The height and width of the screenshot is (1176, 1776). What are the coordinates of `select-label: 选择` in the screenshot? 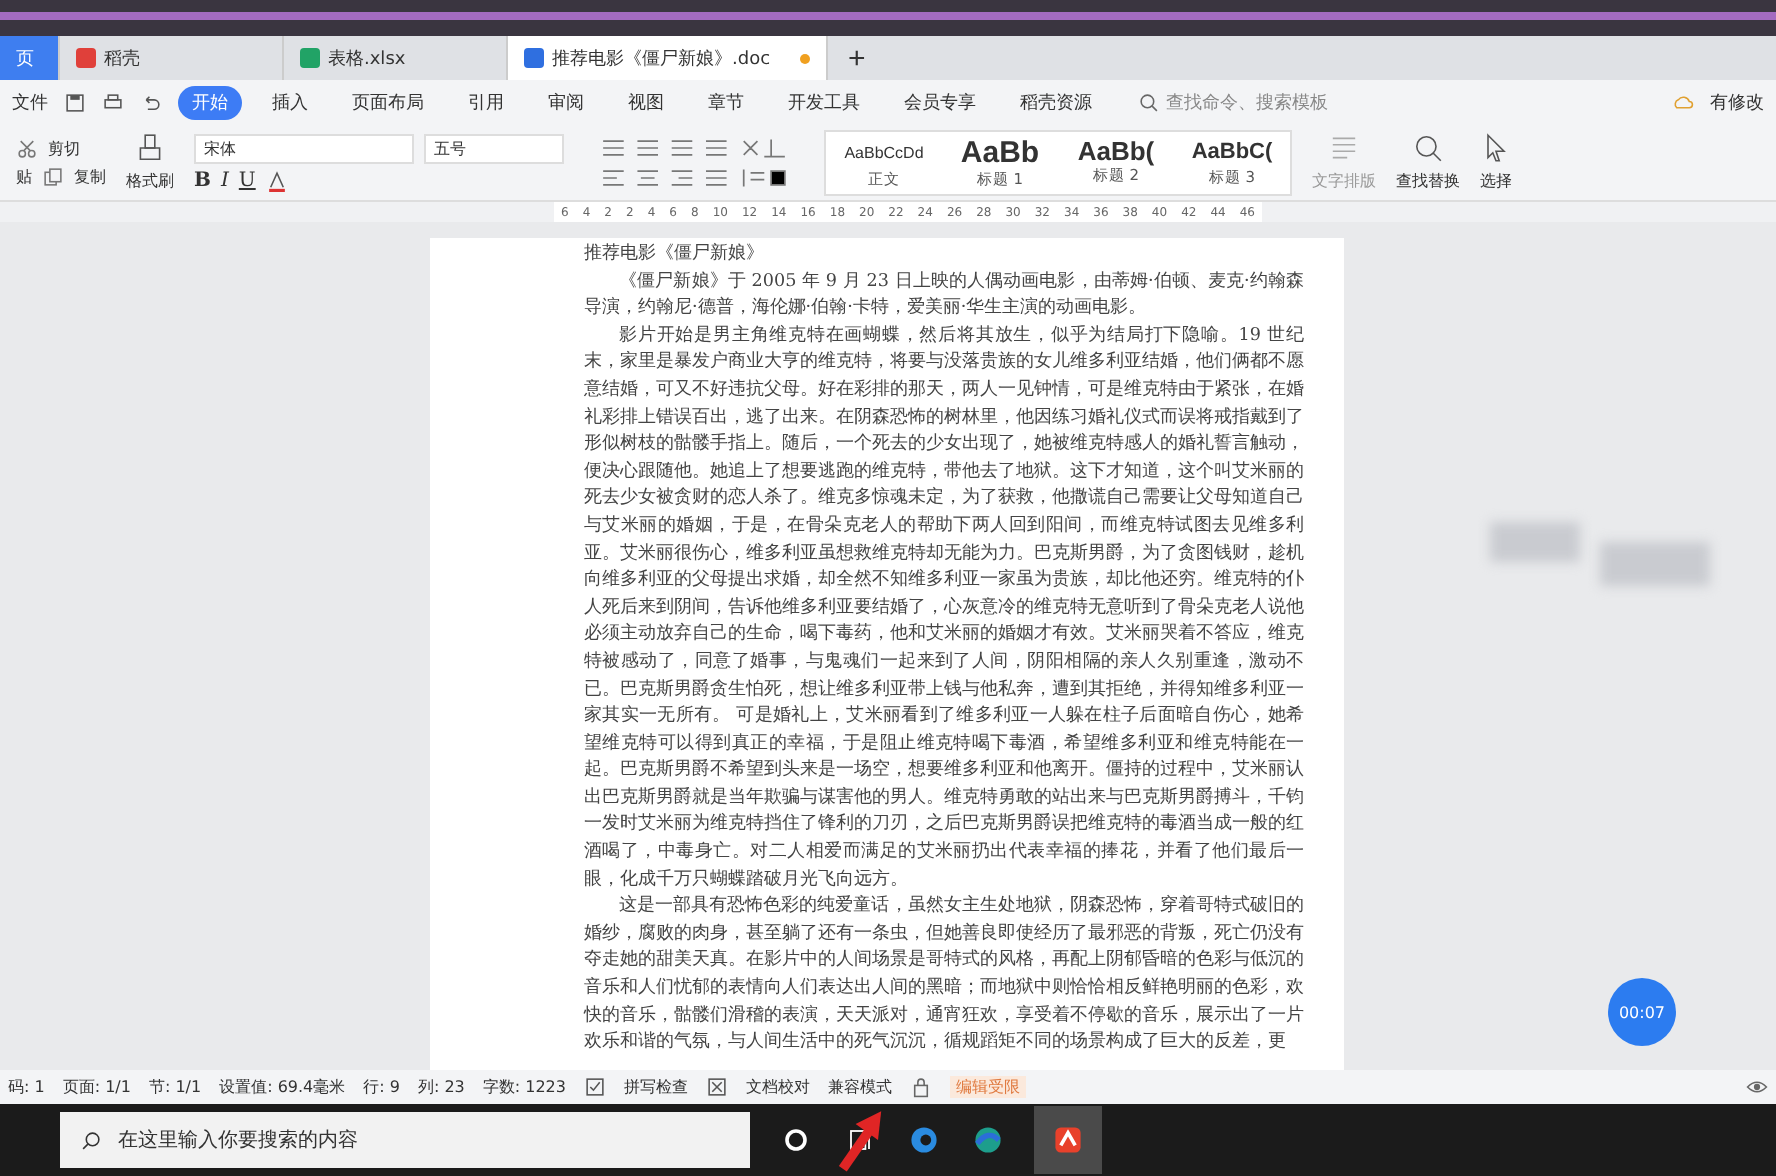 It's located at (1496, 181).